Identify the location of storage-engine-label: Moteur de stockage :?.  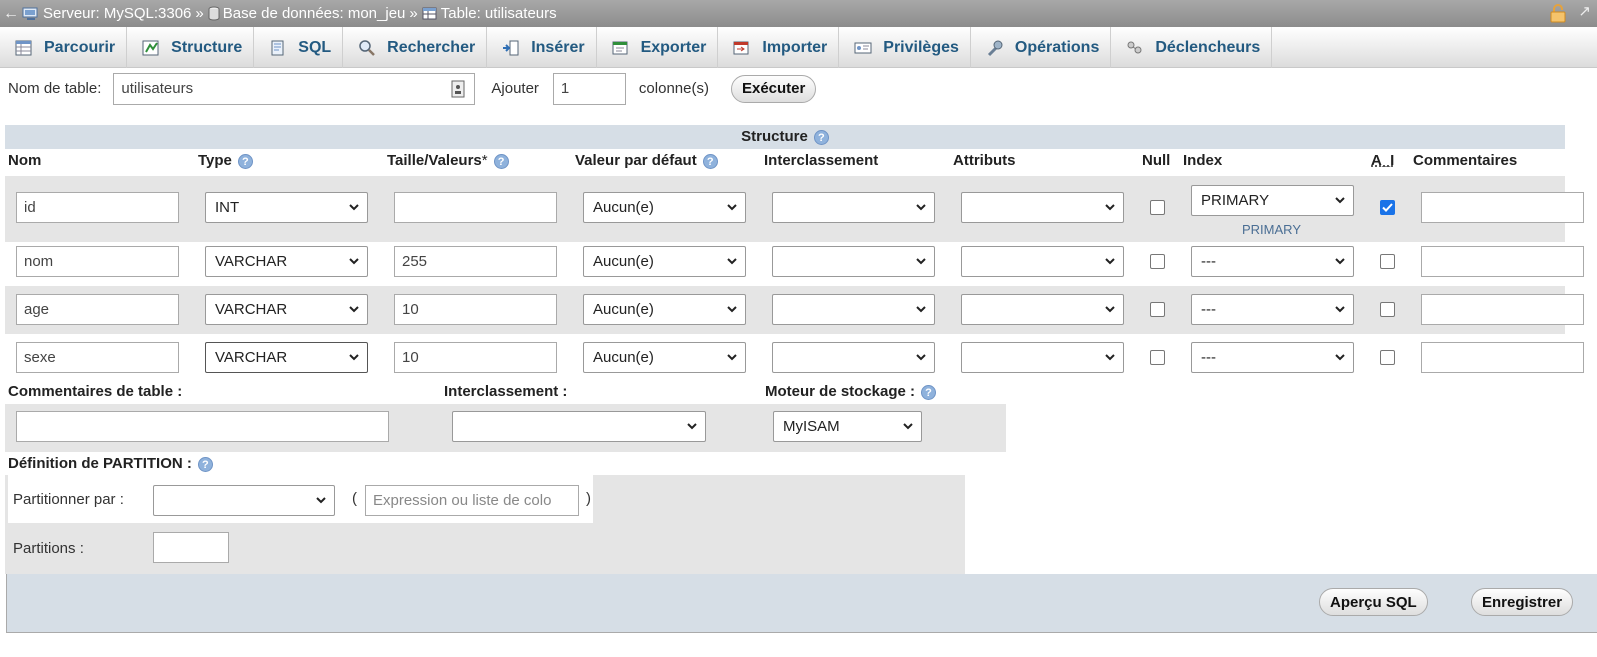
(851, 391).